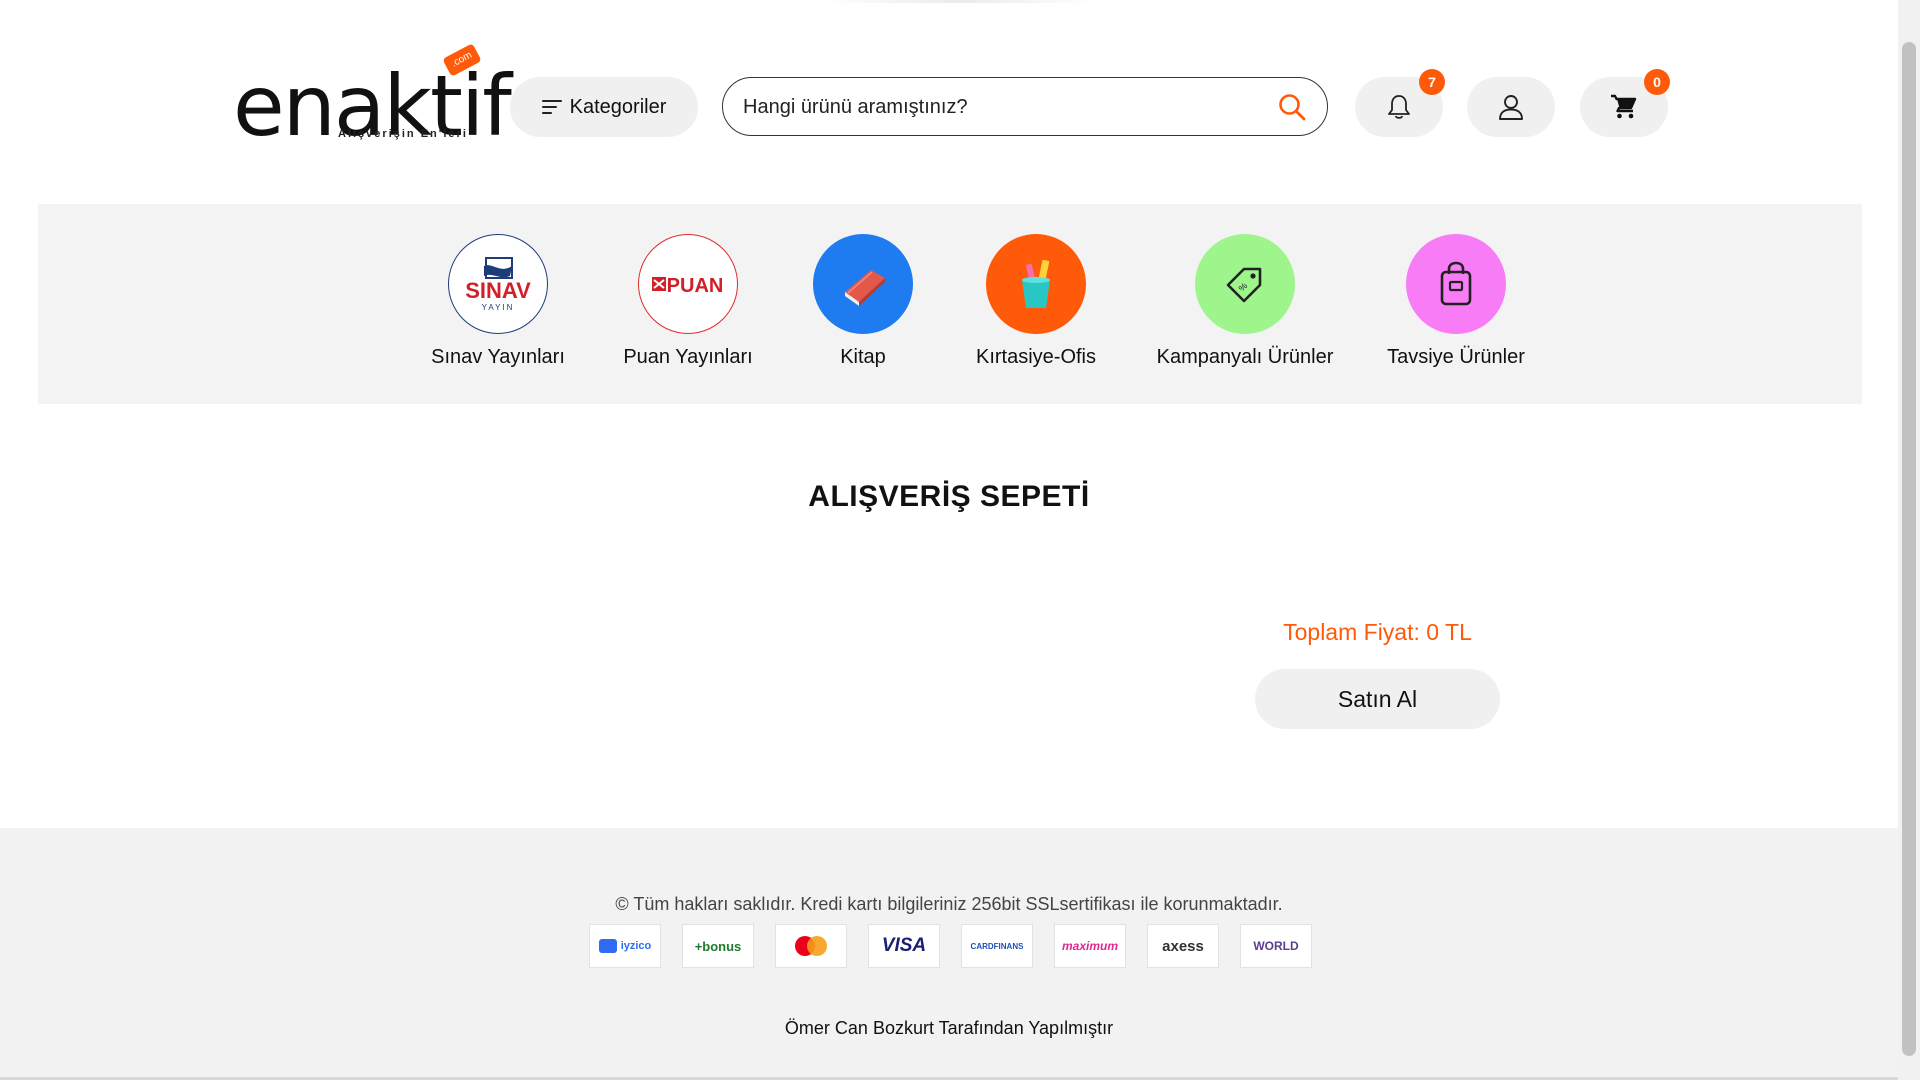 The height and width of the screenshot is (1080, 1920). I want to click on total-price: Toplam Fiyat: 0 TL, so click(1377, 632).